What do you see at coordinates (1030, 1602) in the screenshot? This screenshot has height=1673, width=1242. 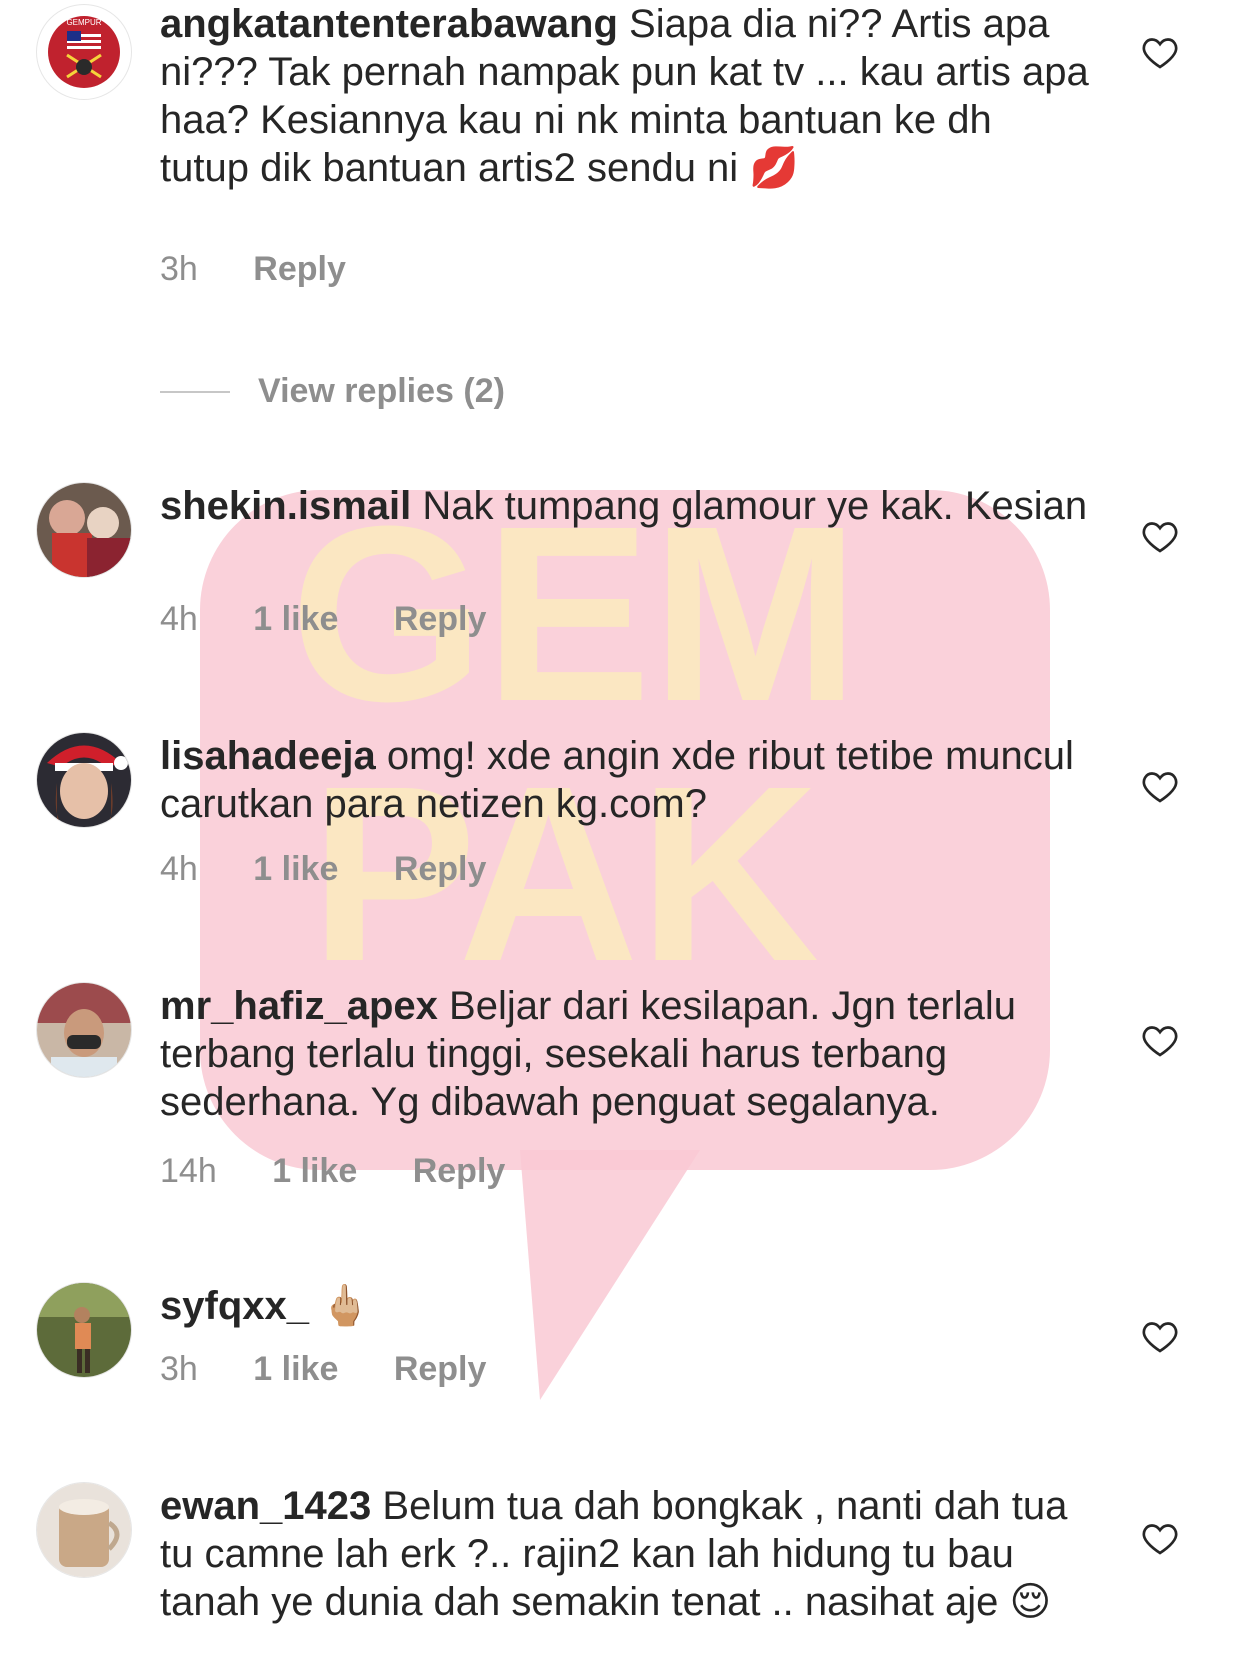 I see `comment-emoji: 😌` at bounding box center [1030, 1602].